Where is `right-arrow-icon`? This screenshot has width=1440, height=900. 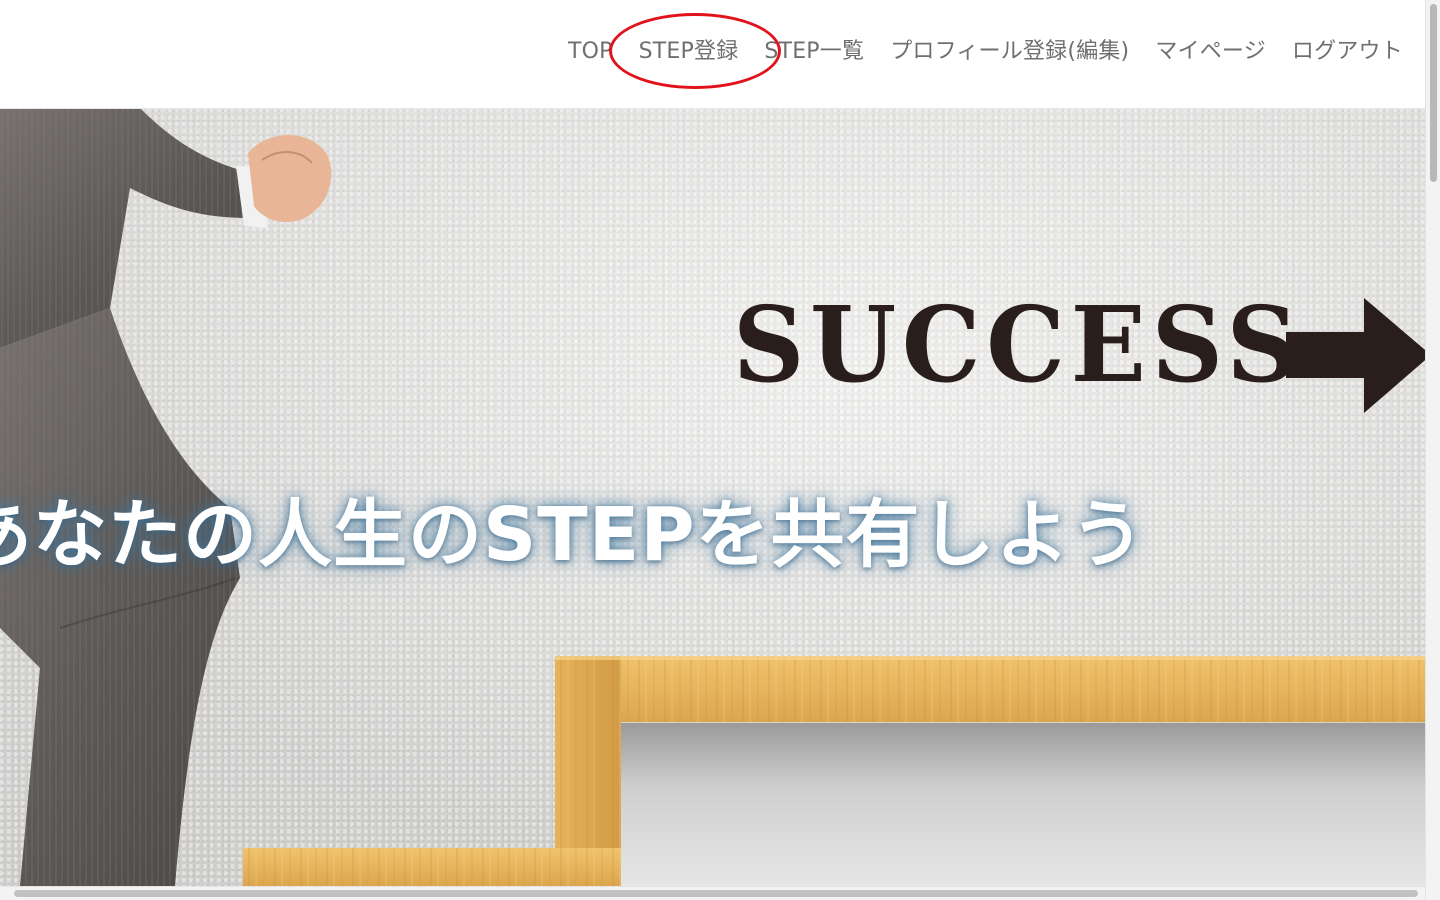 right-arrow-icon is located at coordinates (1355, 355).